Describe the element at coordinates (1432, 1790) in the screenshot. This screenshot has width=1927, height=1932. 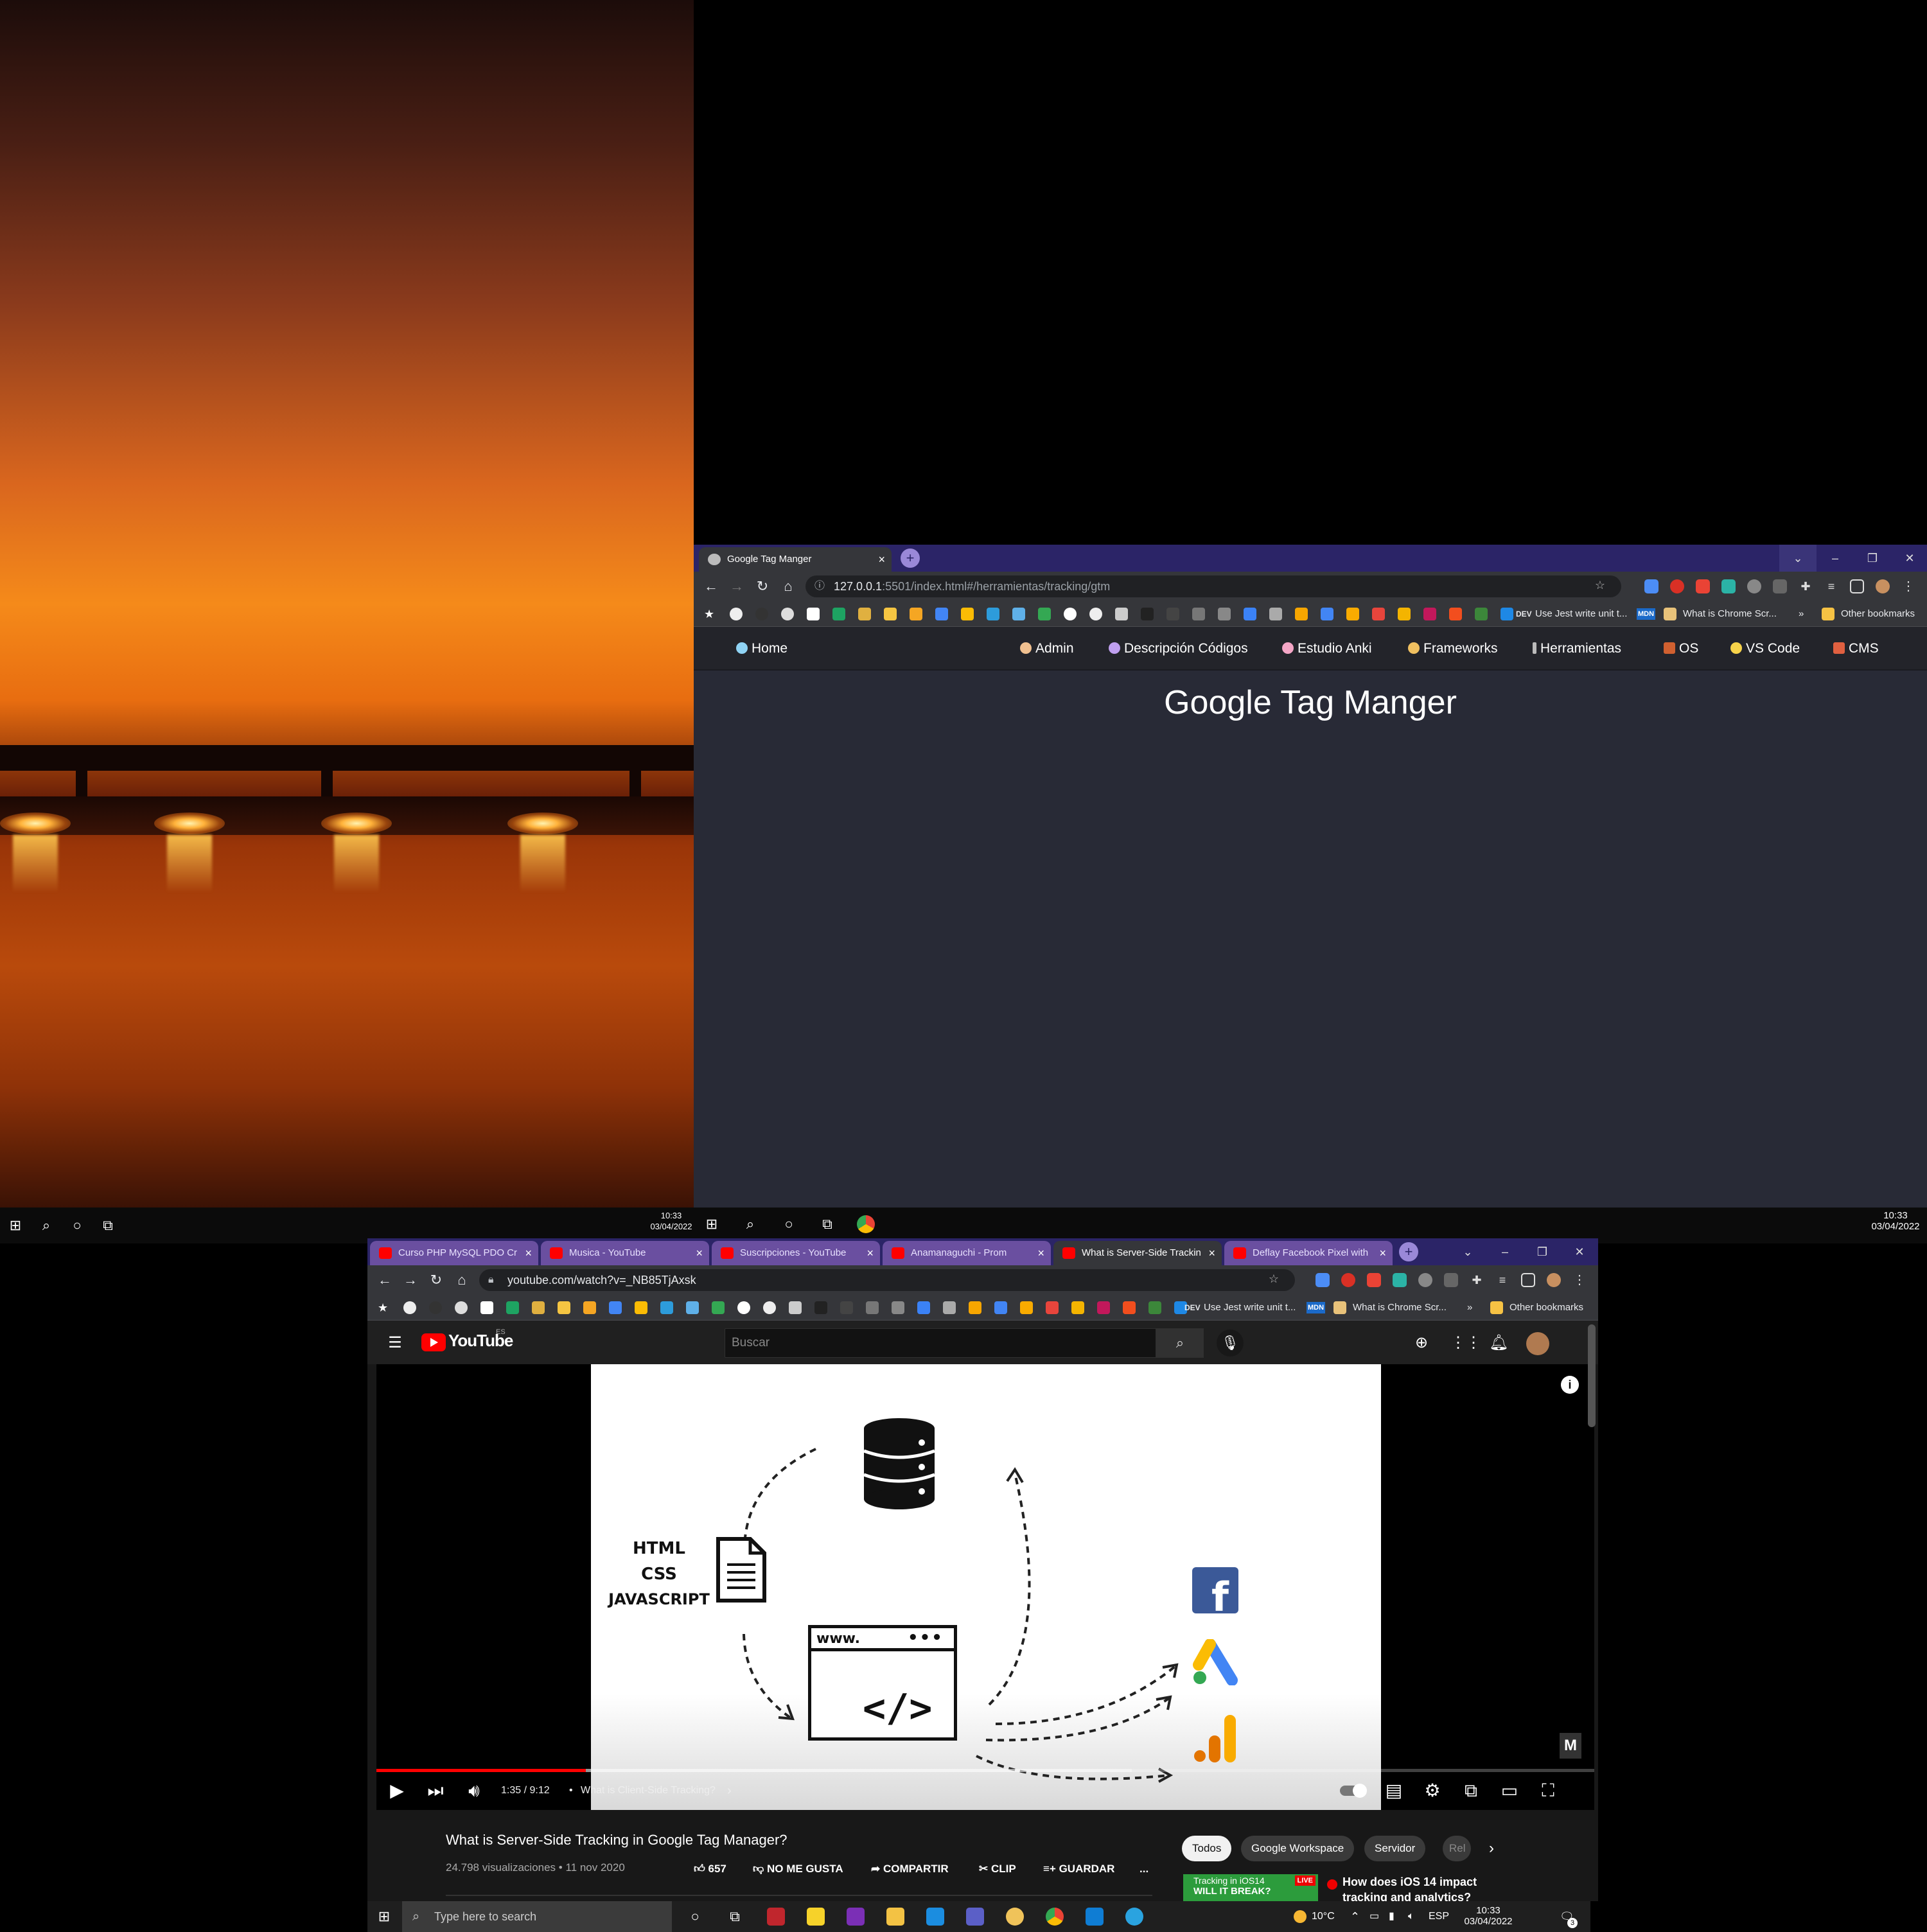
I see `settings-gear-icon: ⚙` at that location.